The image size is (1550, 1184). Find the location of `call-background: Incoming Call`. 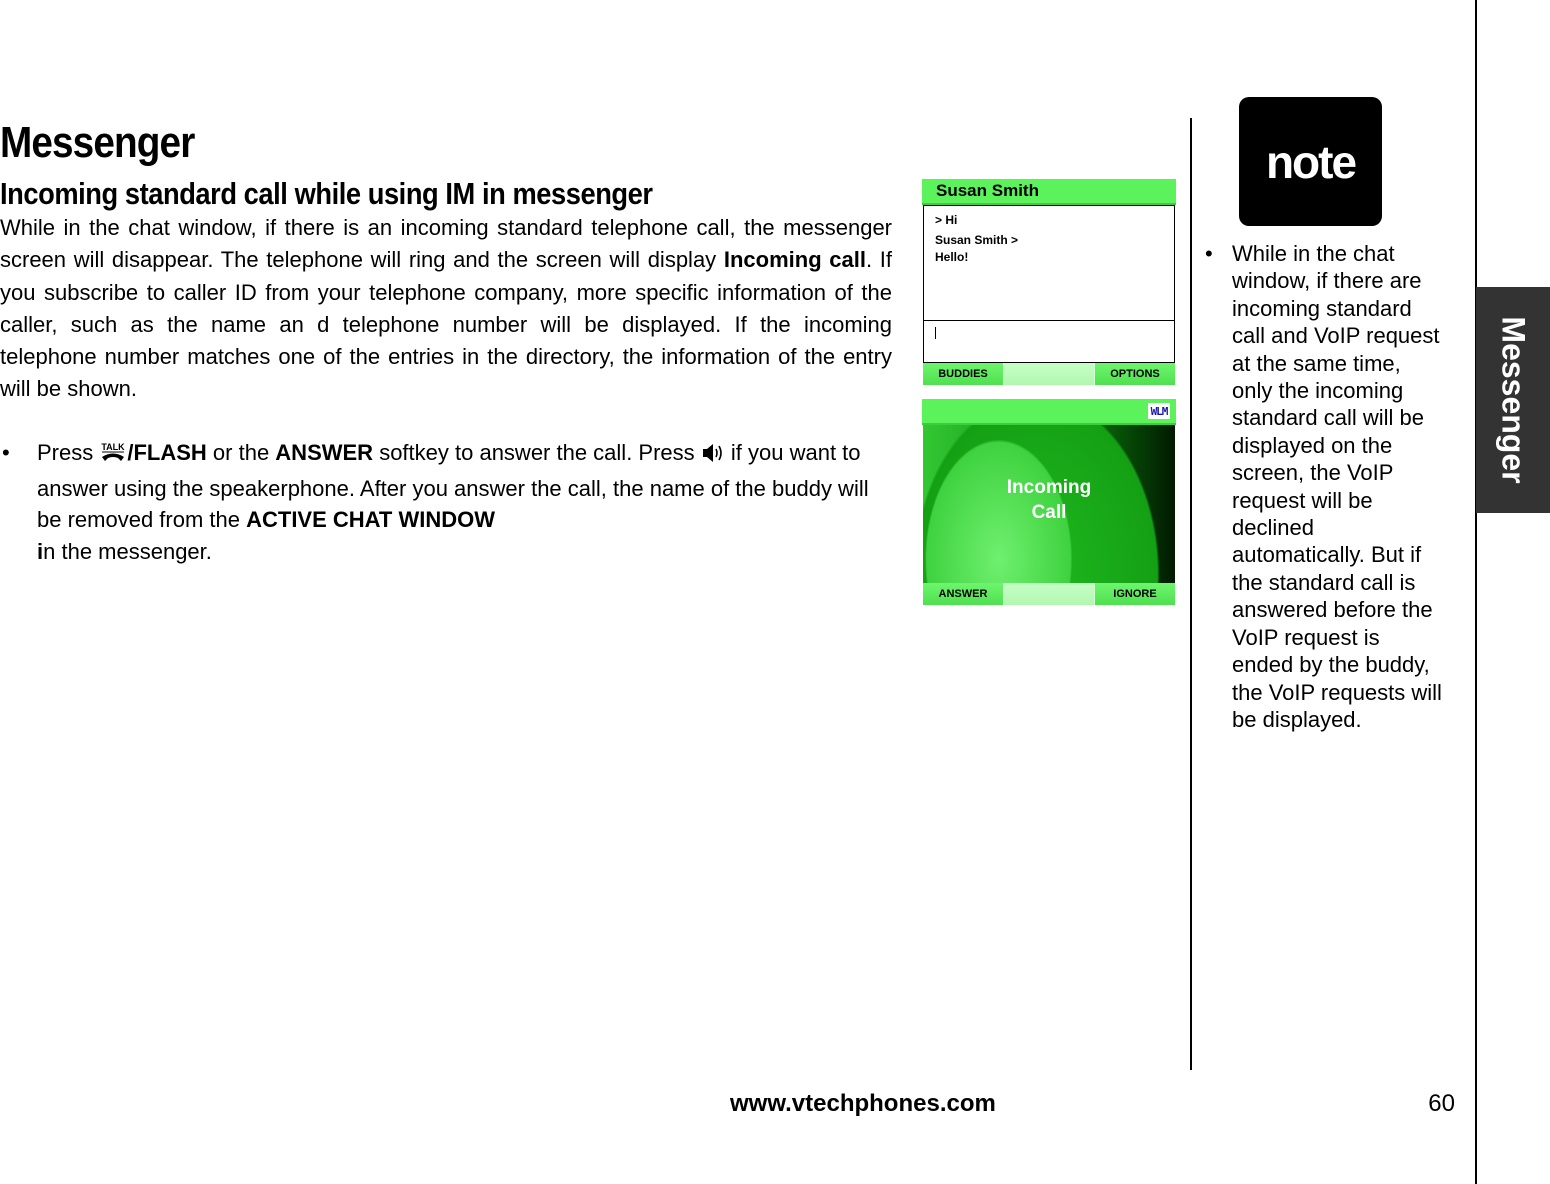

call-background: Incoming Call is located at coordinates (1049, 504).